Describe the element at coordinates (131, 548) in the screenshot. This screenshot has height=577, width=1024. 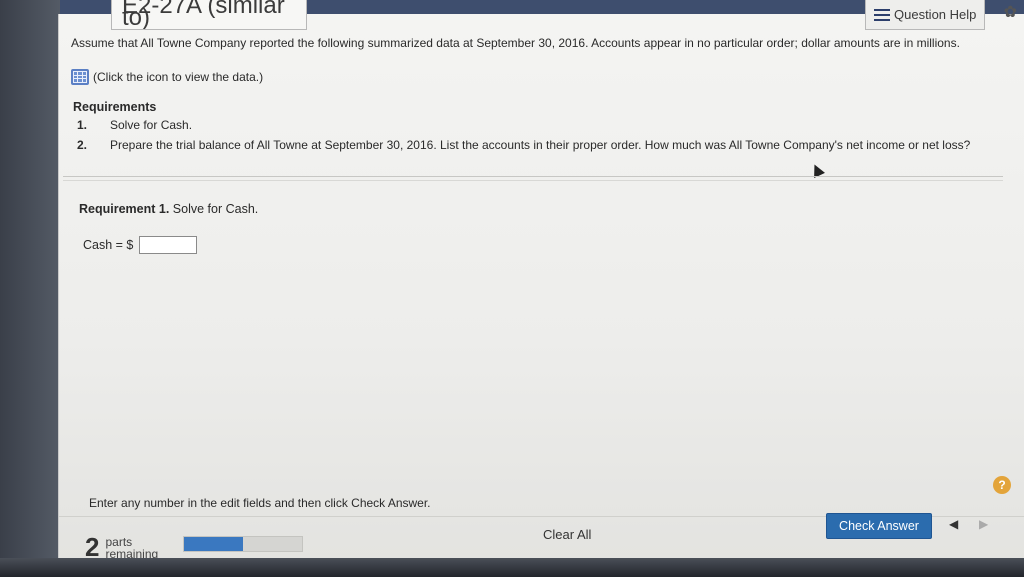
I see `parts-label: parts remaining` at that location.